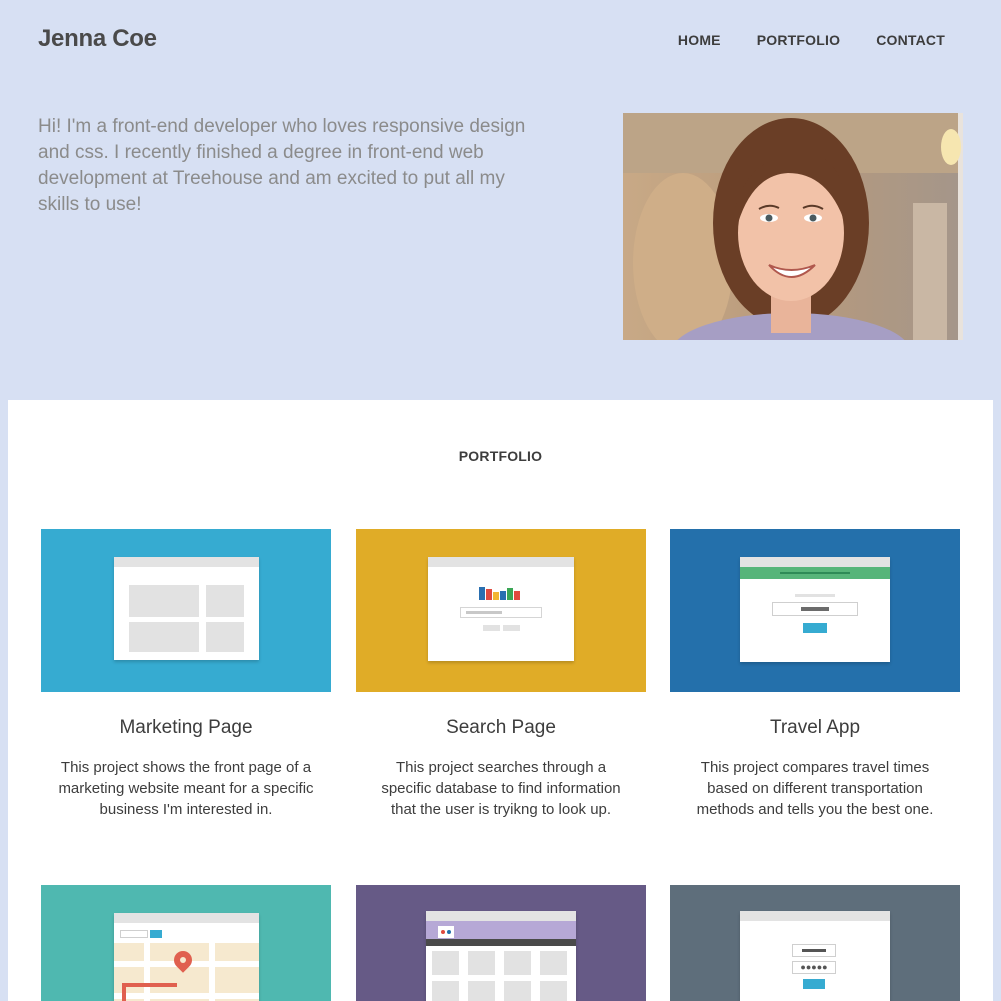 This screenshot has height=1001, width=1001. I want to click on main-nav: HOME PORTFOLIO CONTACT, so click(793, 40).